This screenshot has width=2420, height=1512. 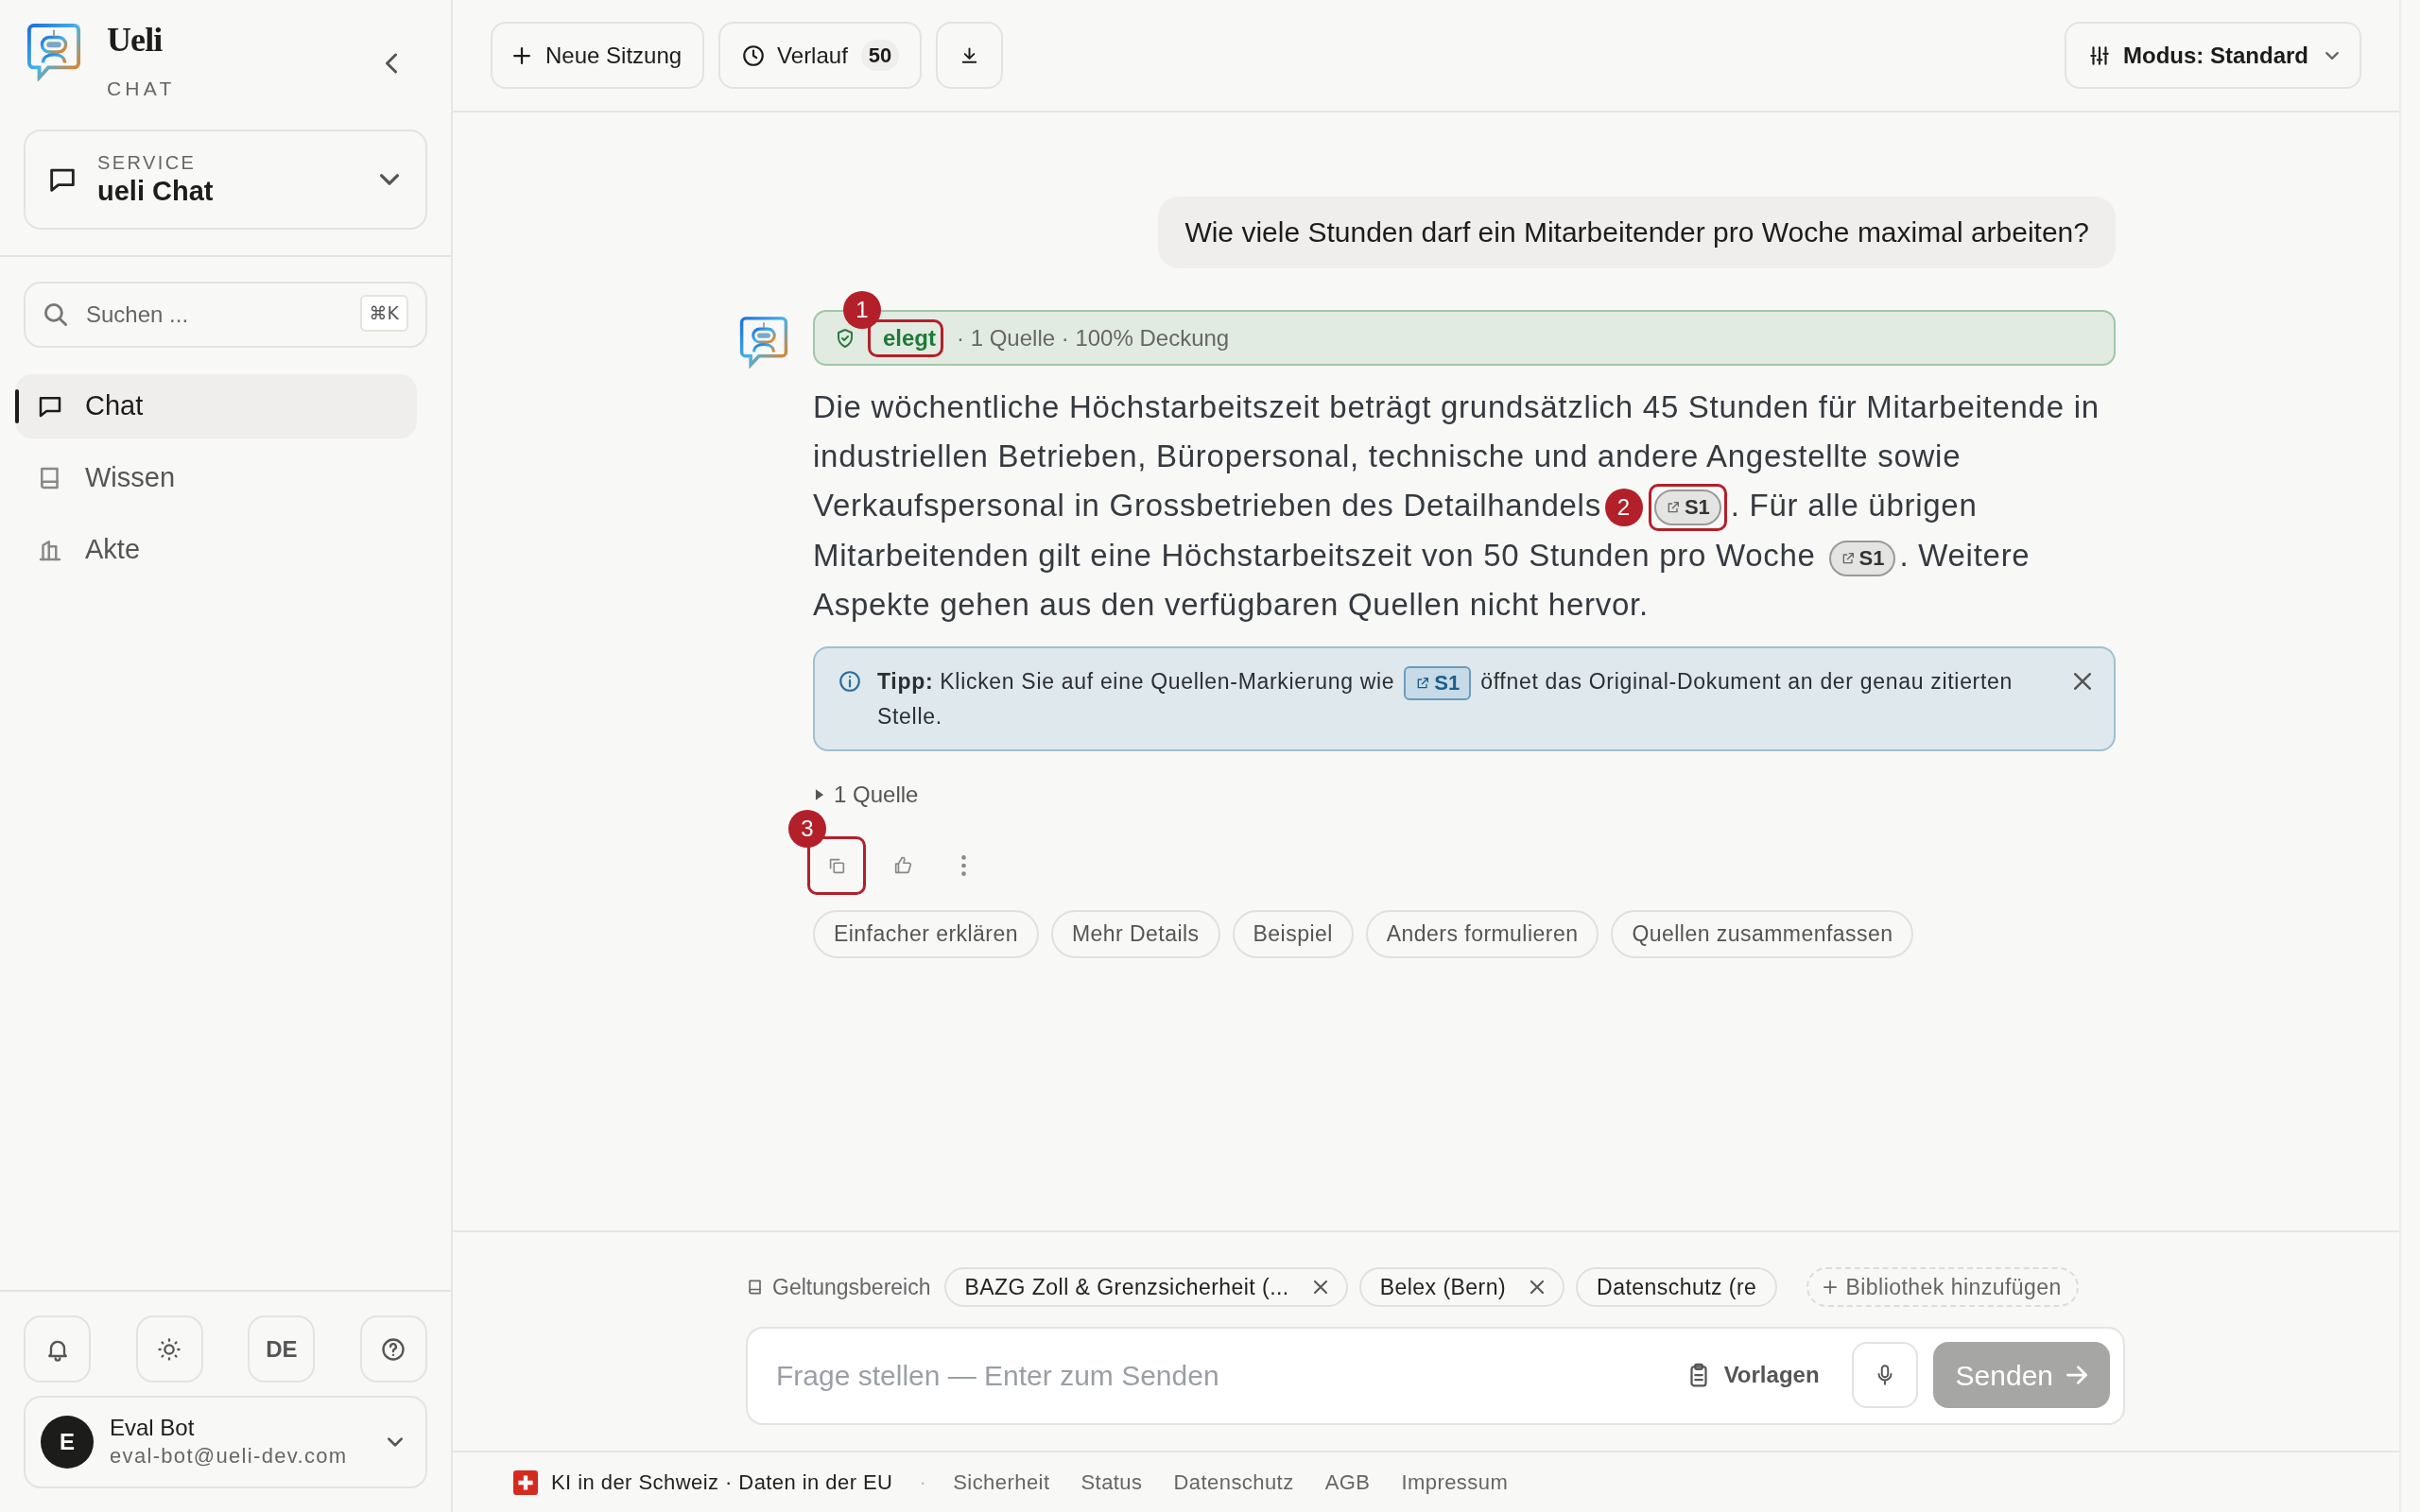 I want to click on shortcut-hint: ⌘K, so click(x=383, y=313).